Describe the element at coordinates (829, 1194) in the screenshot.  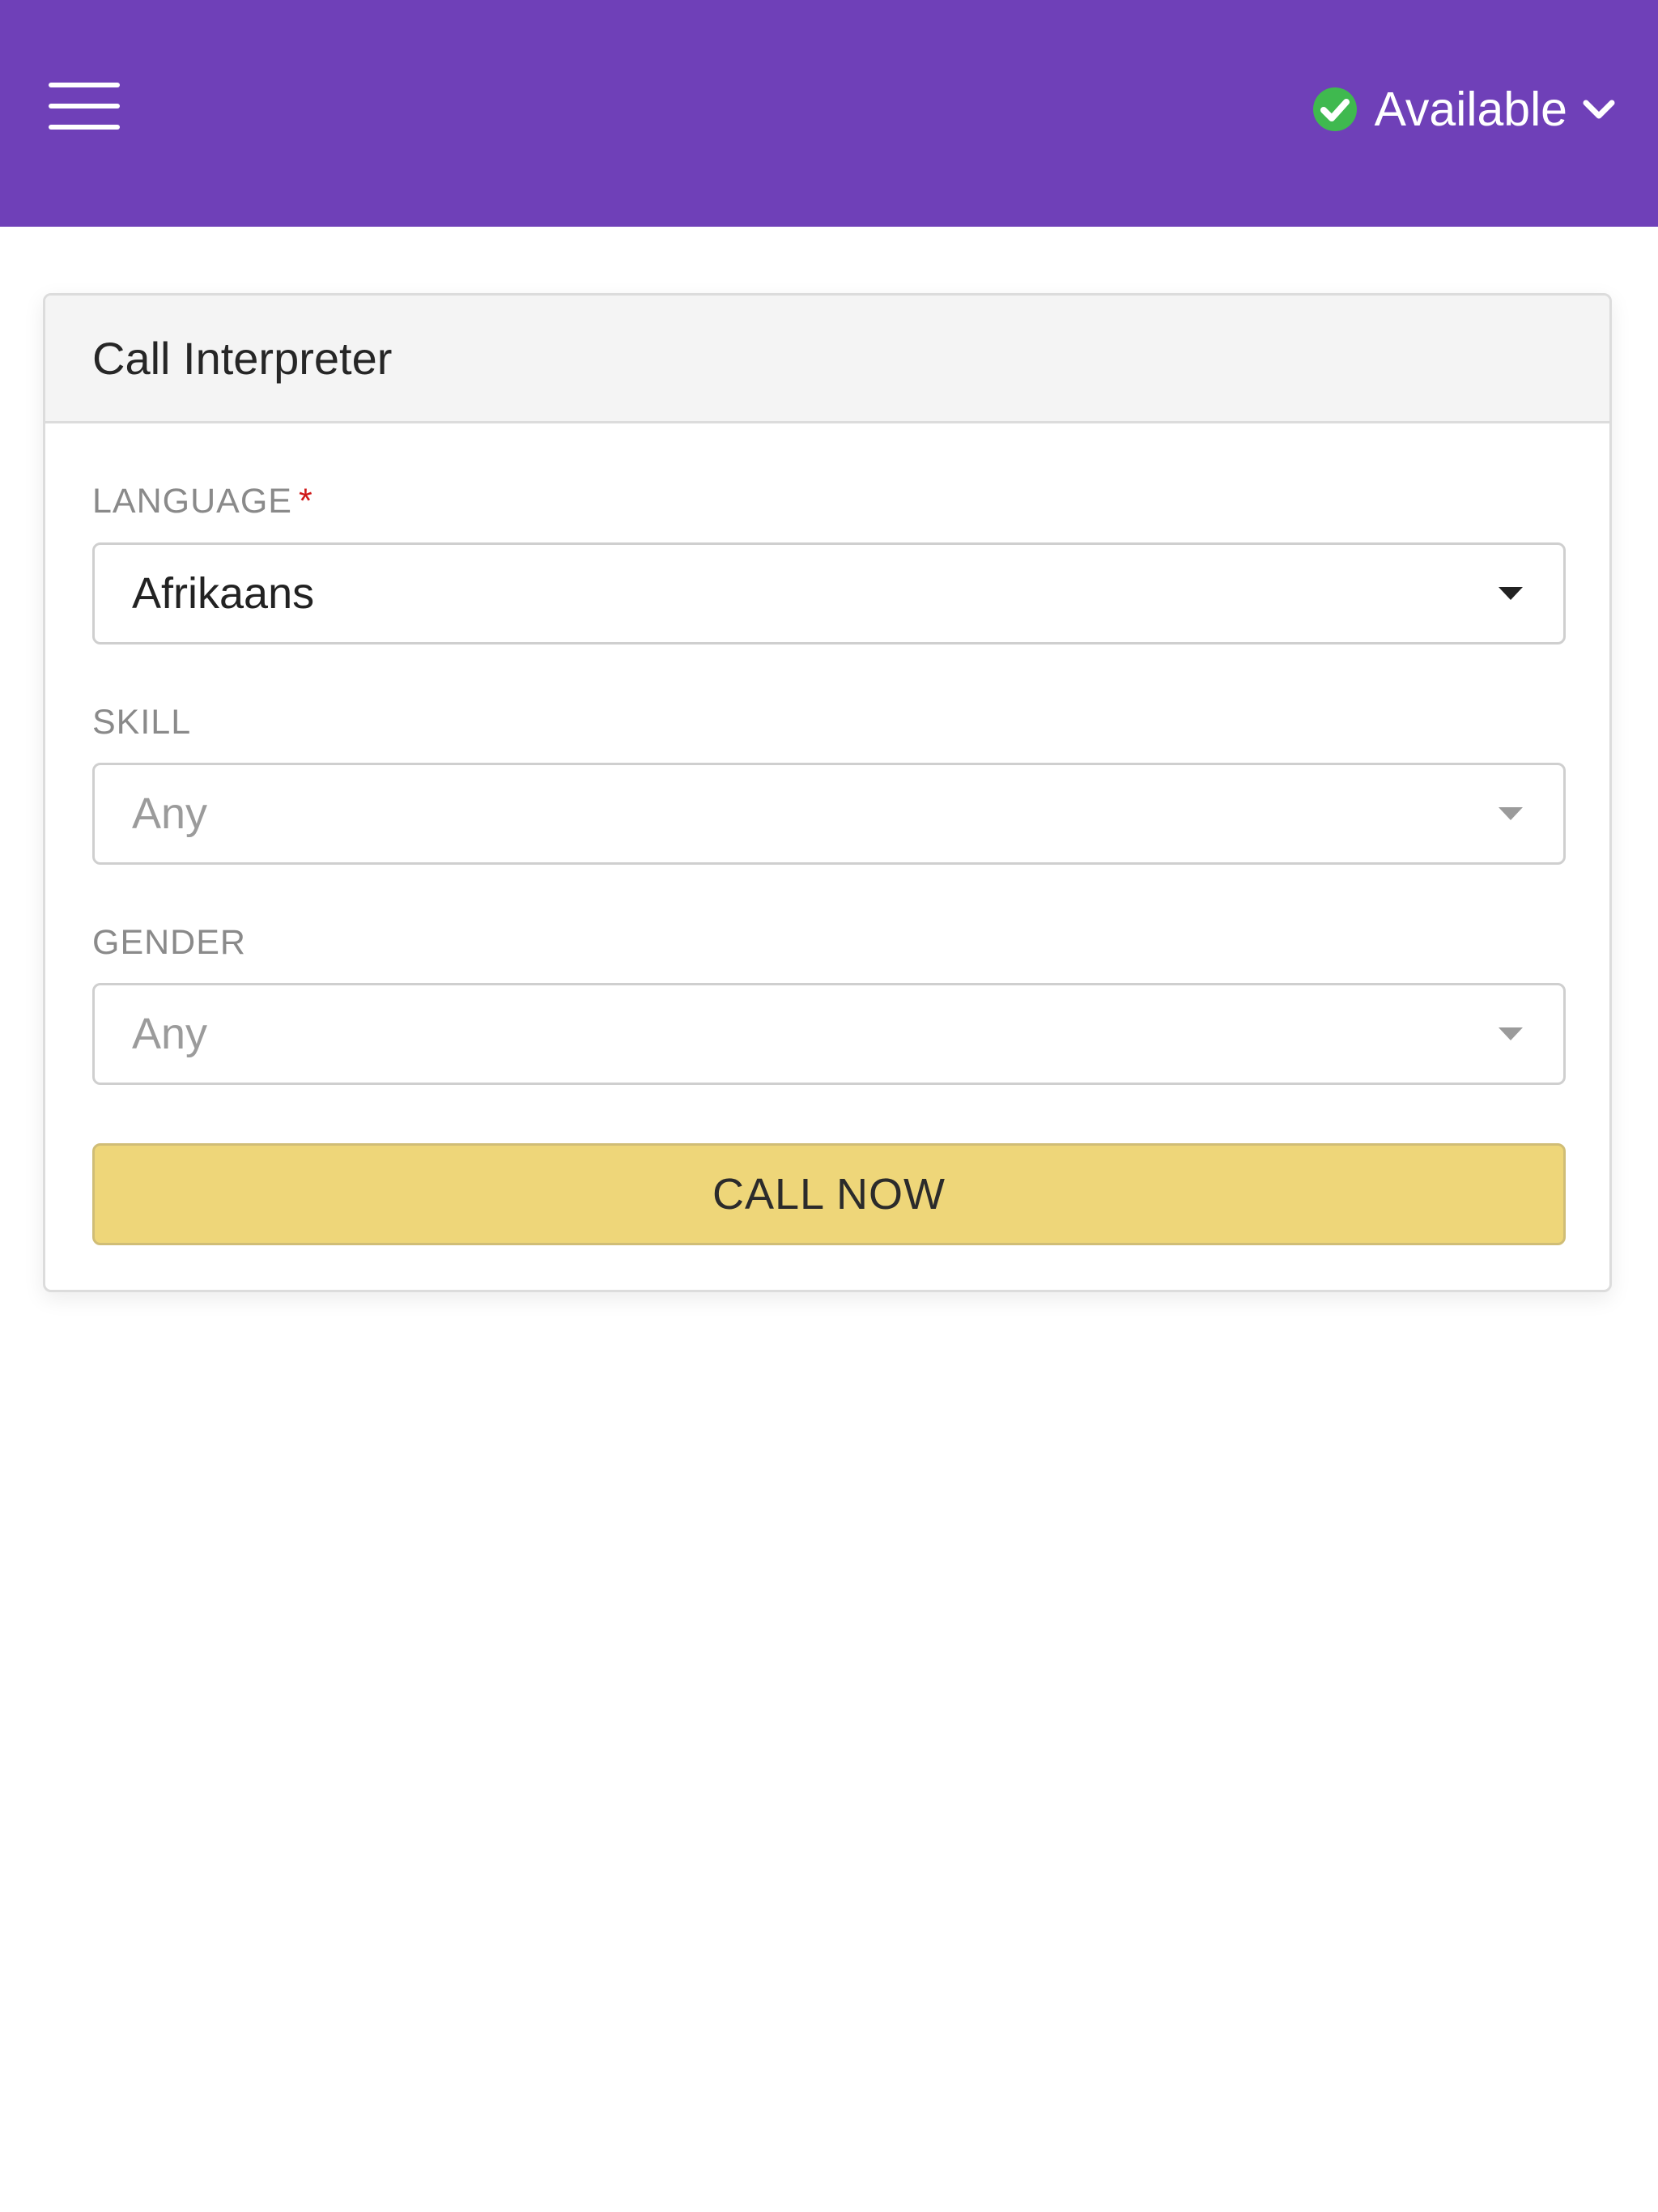
I see `call-now-button: CALL NOW` at that location.